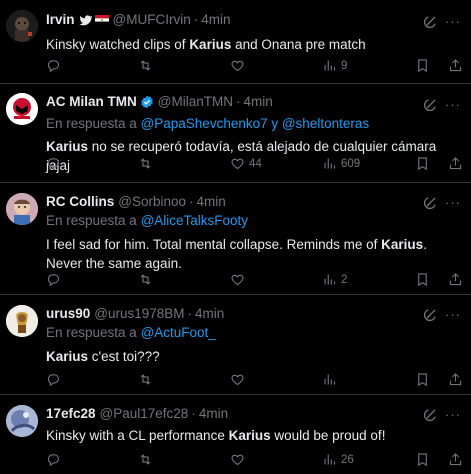 This screenshot has width=471, height=474. Describe the element at coordinates (178, 332) in the screenshot. I see `reply-to-link: @ActuFoot_` at that location.